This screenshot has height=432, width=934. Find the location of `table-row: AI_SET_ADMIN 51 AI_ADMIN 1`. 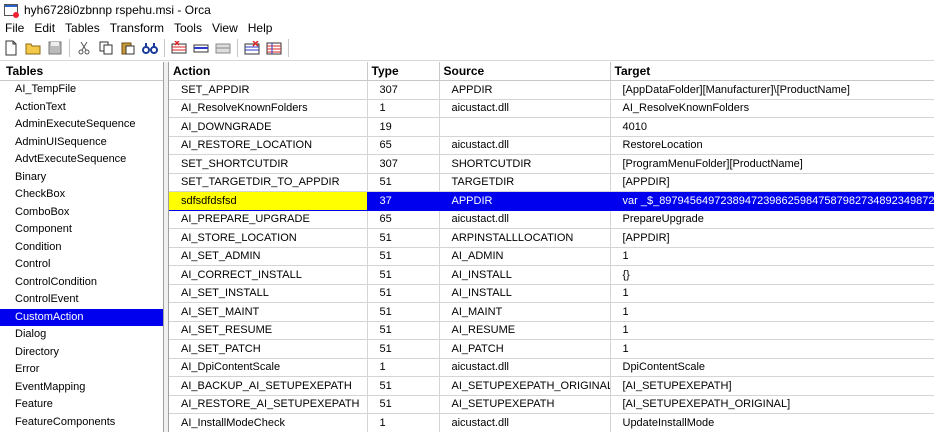

table-row: AI_SET_ADMIN 51 AI_ADMIN 1 is located at coordinates (551, 256).